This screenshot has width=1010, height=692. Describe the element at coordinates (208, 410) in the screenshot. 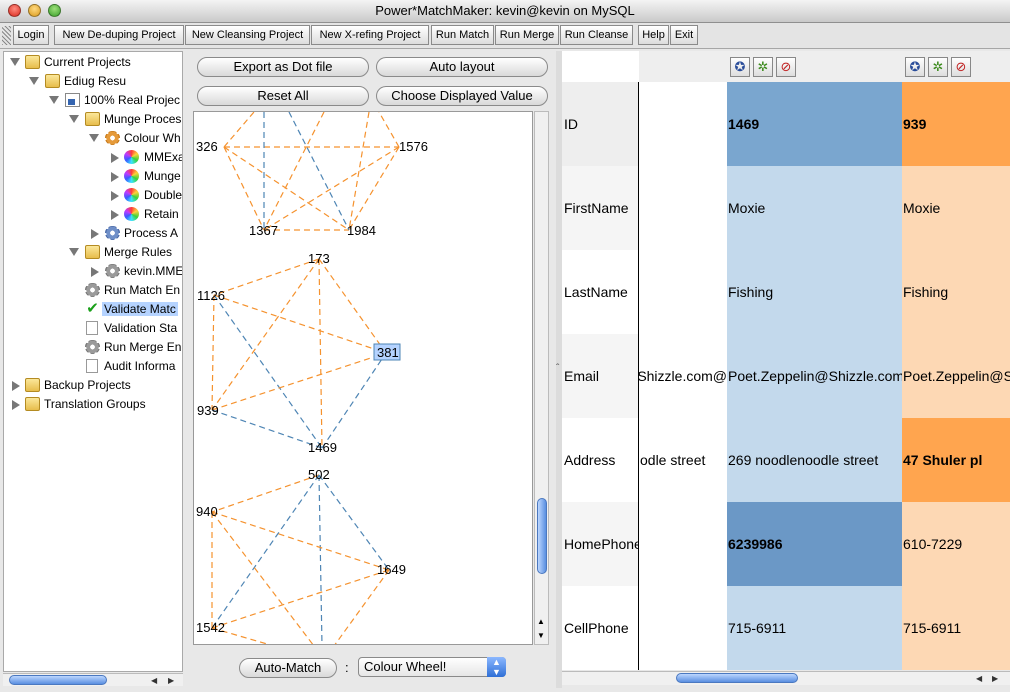

I see `graph-node: 939` at that location.